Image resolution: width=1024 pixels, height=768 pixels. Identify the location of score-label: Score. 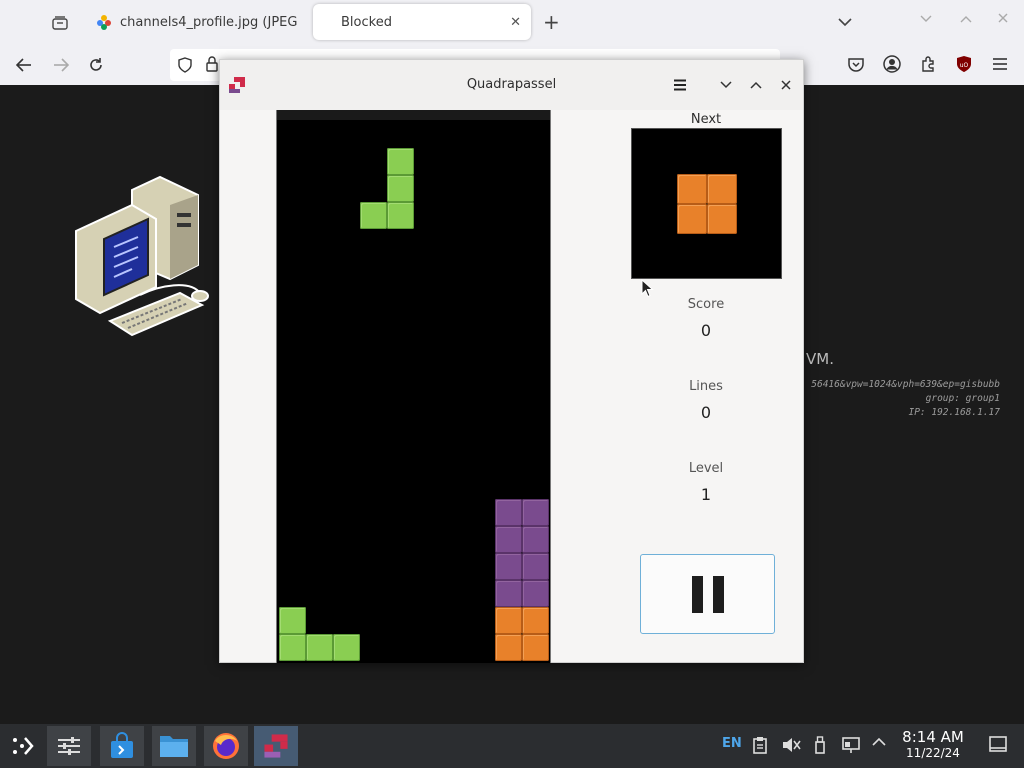
(706, 304).